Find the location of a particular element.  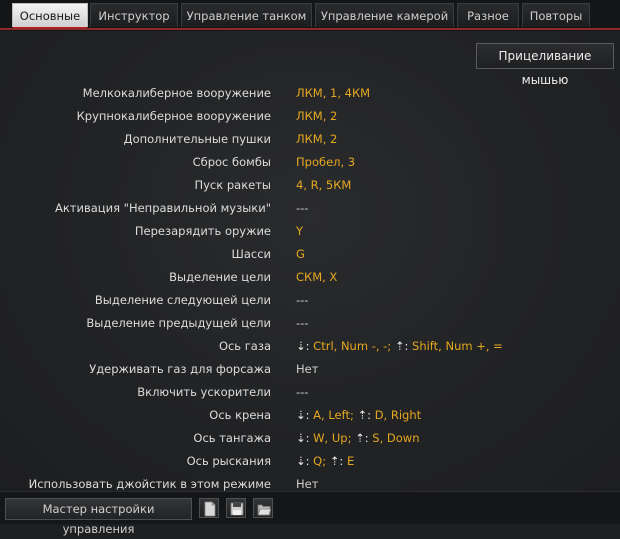

binding-label: Выделение предыдущей цели is located at coordinates (178, 323).